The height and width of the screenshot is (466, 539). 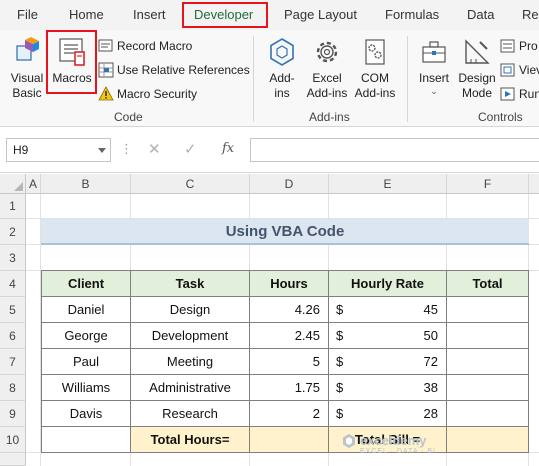 What do you see at coordinates (285, 232) in the screenshot?
I see `sheet-title: Using VBA Code` at bounding box center [285, 232].